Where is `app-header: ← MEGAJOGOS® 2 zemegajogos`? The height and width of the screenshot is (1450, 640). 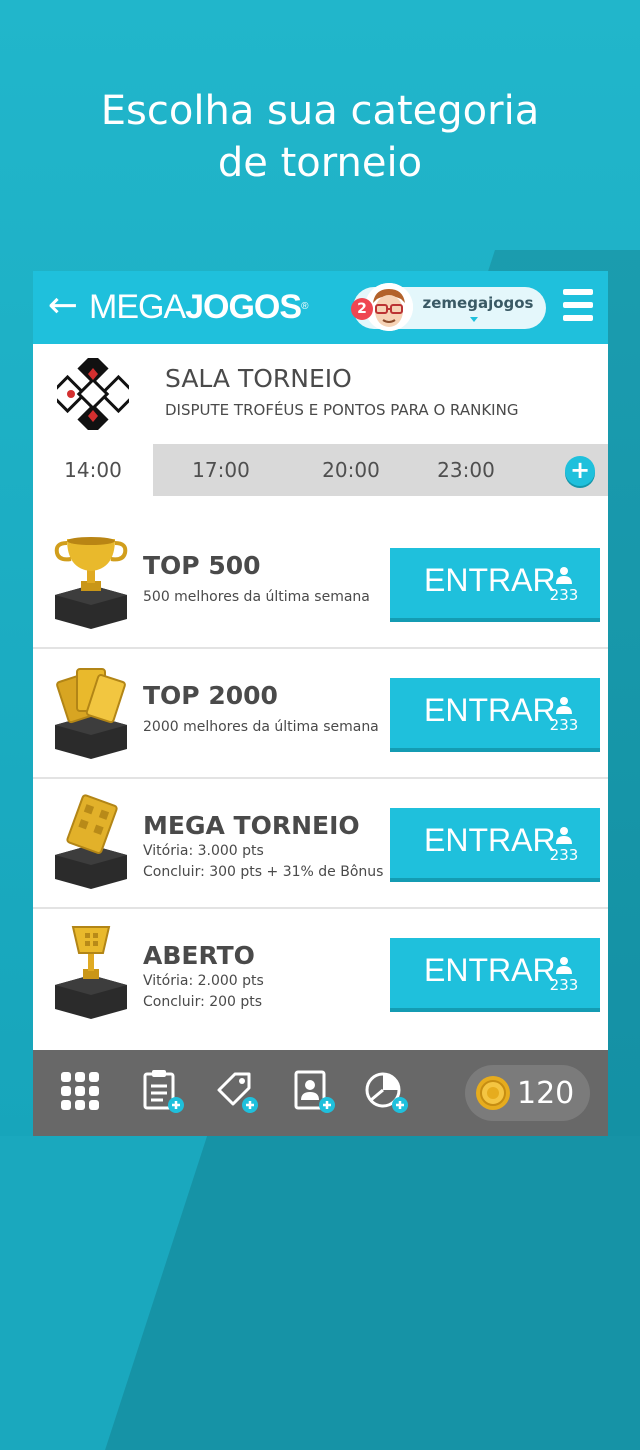
app-header: ← MEGAJOGOS® 2 zemegajogos is located at coordinates (320, 307).